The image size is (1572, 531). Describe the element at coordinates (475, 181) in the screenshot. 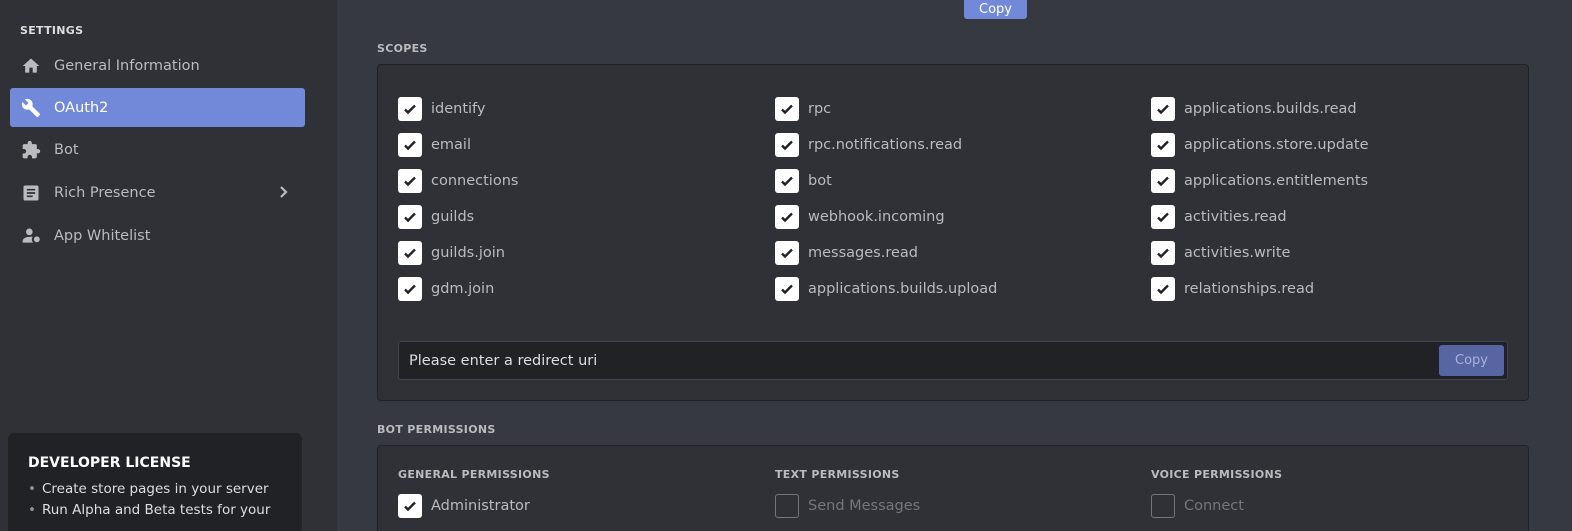

I see `scope-label: connections` at that location.